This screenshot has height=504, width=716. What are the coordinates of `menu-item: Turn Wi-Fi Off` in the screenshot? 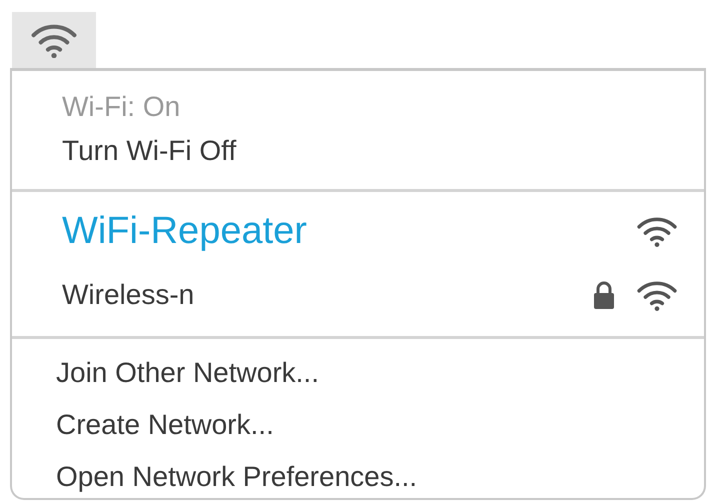 It's located at (358, 156).